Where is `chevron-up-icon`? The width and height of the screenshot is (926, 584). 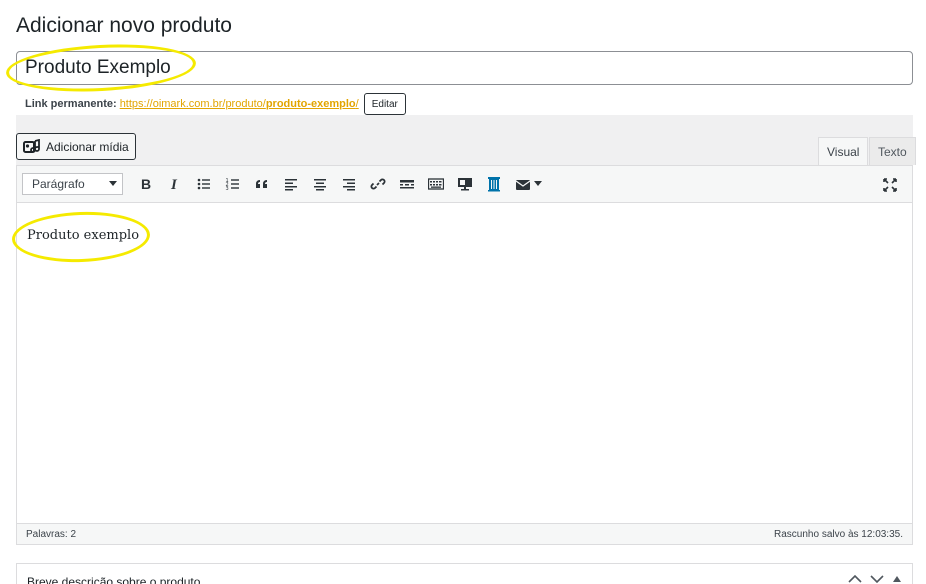 chevron-up-icon is located at coordinates (855, 579).